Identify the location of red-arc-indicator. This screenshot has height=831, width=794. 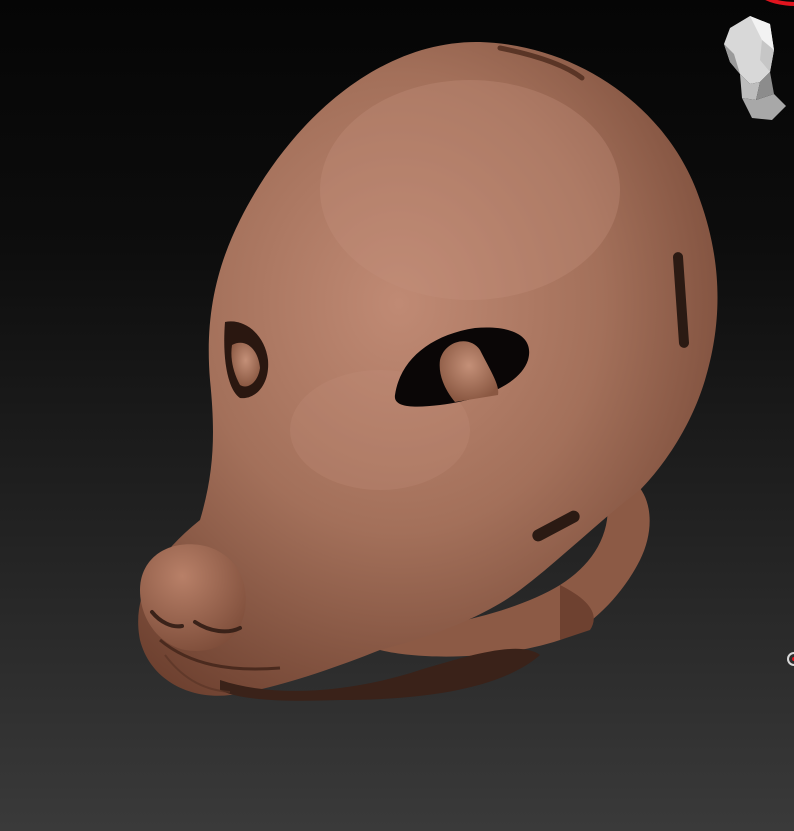
(777, 6).